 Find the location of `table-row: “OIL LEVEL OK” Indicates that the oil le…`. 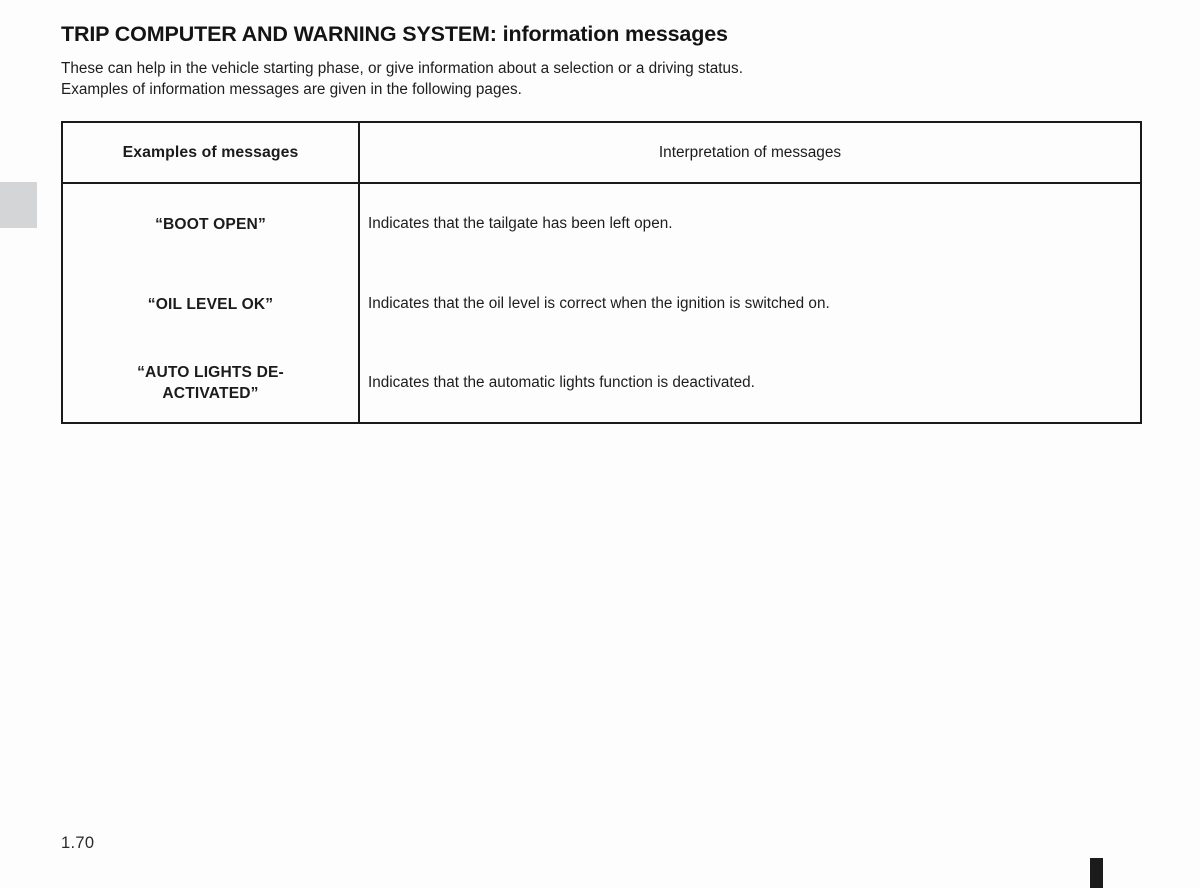

table-row: “OIL LEVEL OK” Indicates that the oil le… is located at coordinates (601, 304).